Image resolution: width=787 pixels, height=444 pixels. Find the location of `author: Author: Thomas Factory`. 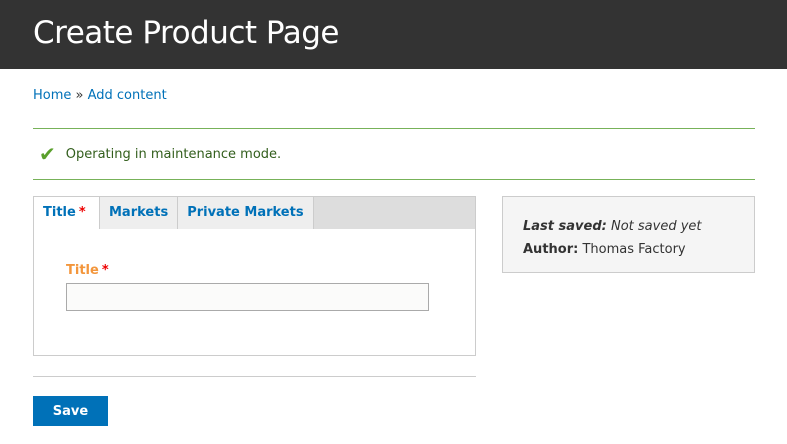

author: Author: Thomas Factory is located at coordinates (638, 249).